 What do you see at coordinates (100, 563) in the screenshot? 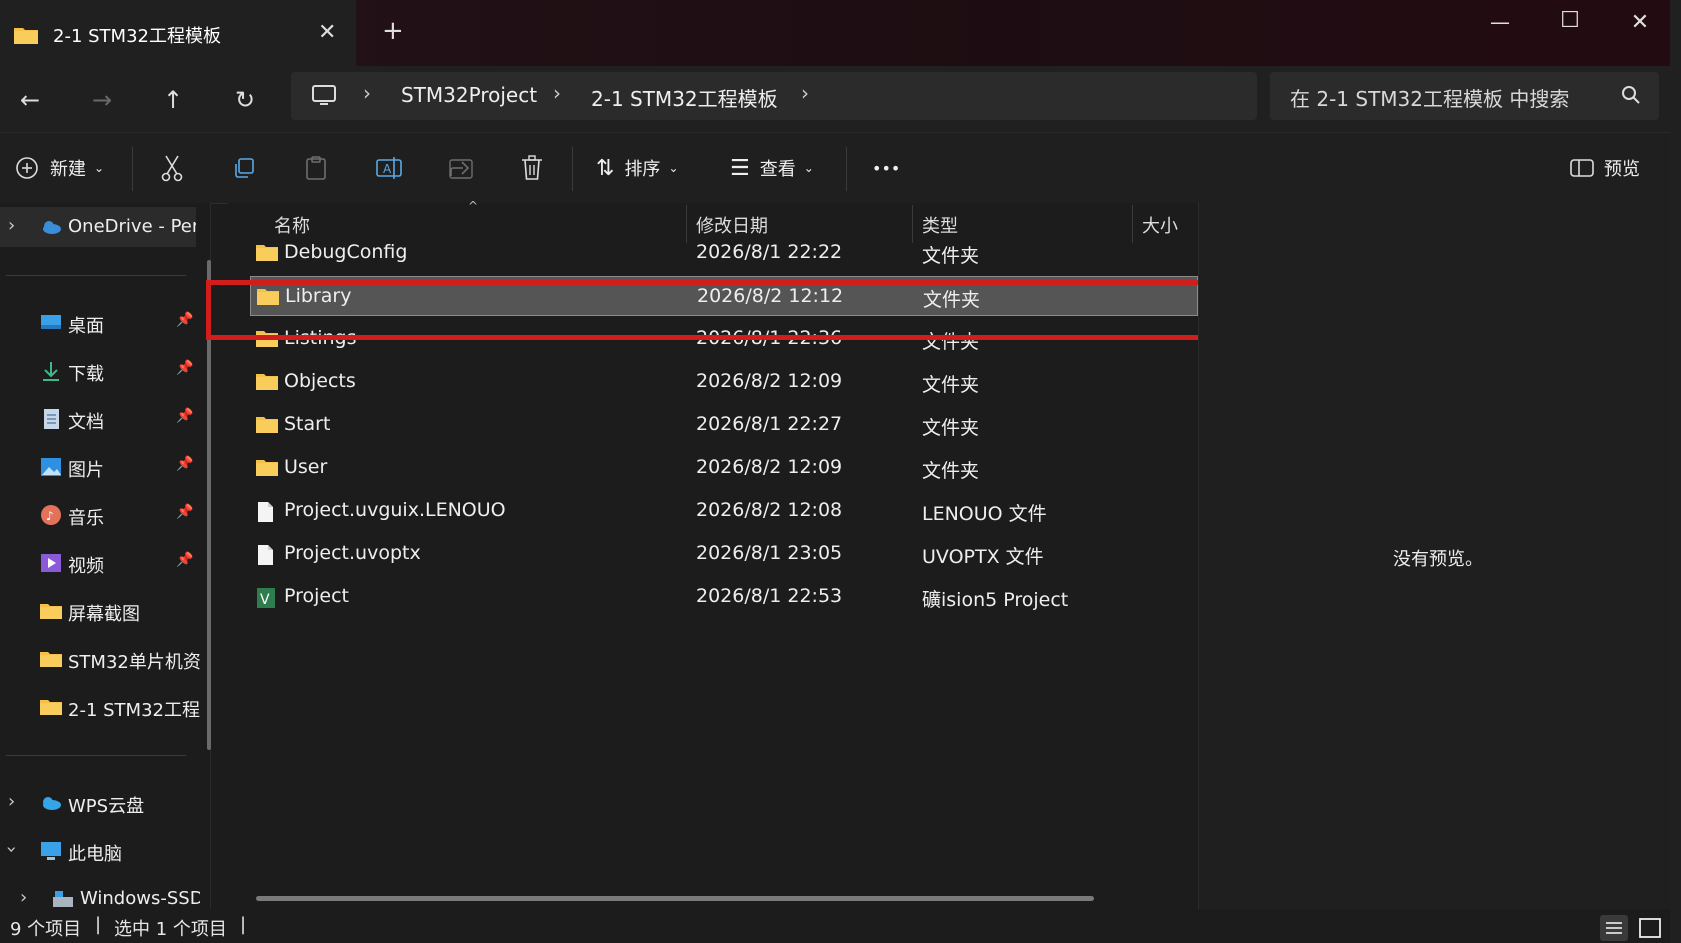
I see `sidebar-item-videos: 视频 📌` at bounding box center [100, 563].